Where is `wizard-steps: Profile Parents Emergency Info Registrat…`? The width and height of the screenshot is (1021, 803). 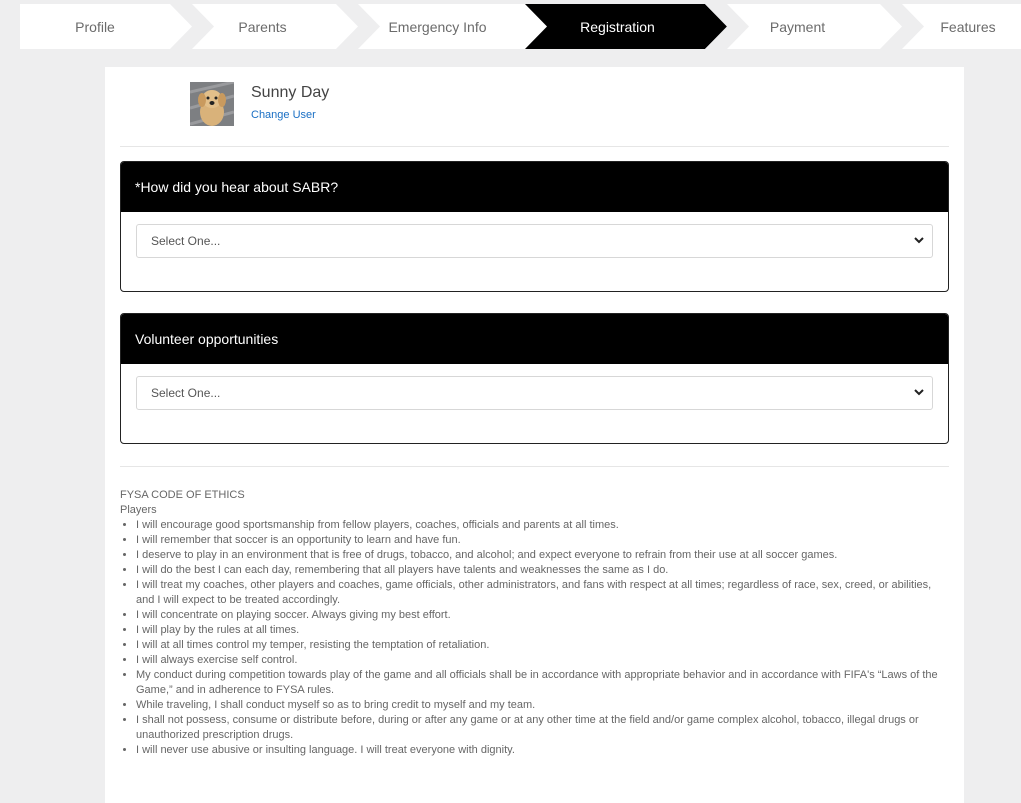
wizard-steps: Profile Parents Emergency Info Registrat… is located at coordinates (510, 26).